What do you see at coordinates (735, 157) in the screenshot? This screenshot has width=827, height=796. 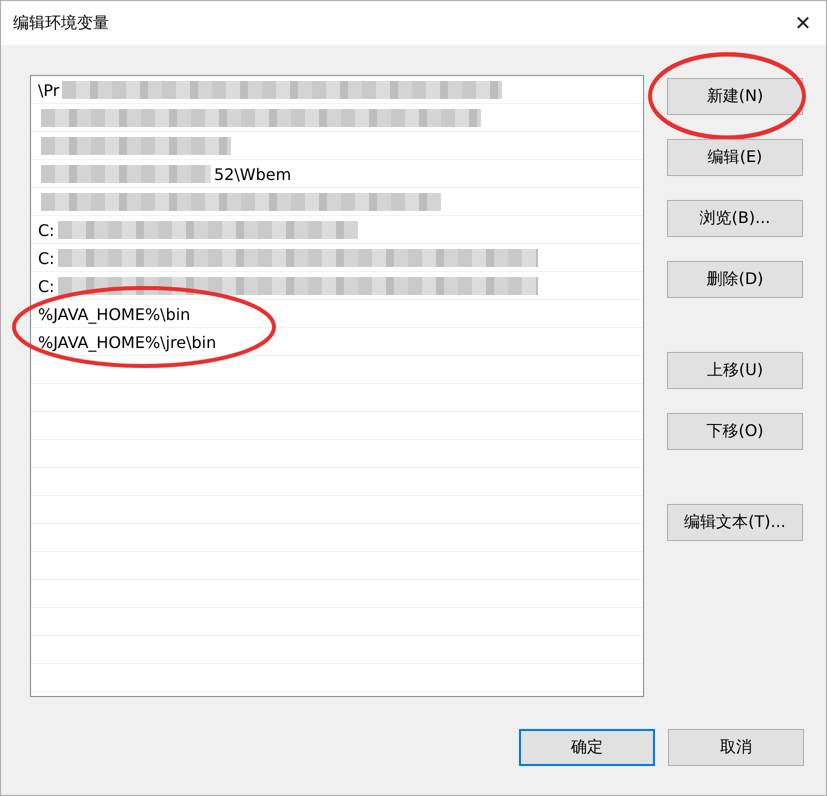 I see `side-button: 编辑(E)` at bounding box center [735, 157].